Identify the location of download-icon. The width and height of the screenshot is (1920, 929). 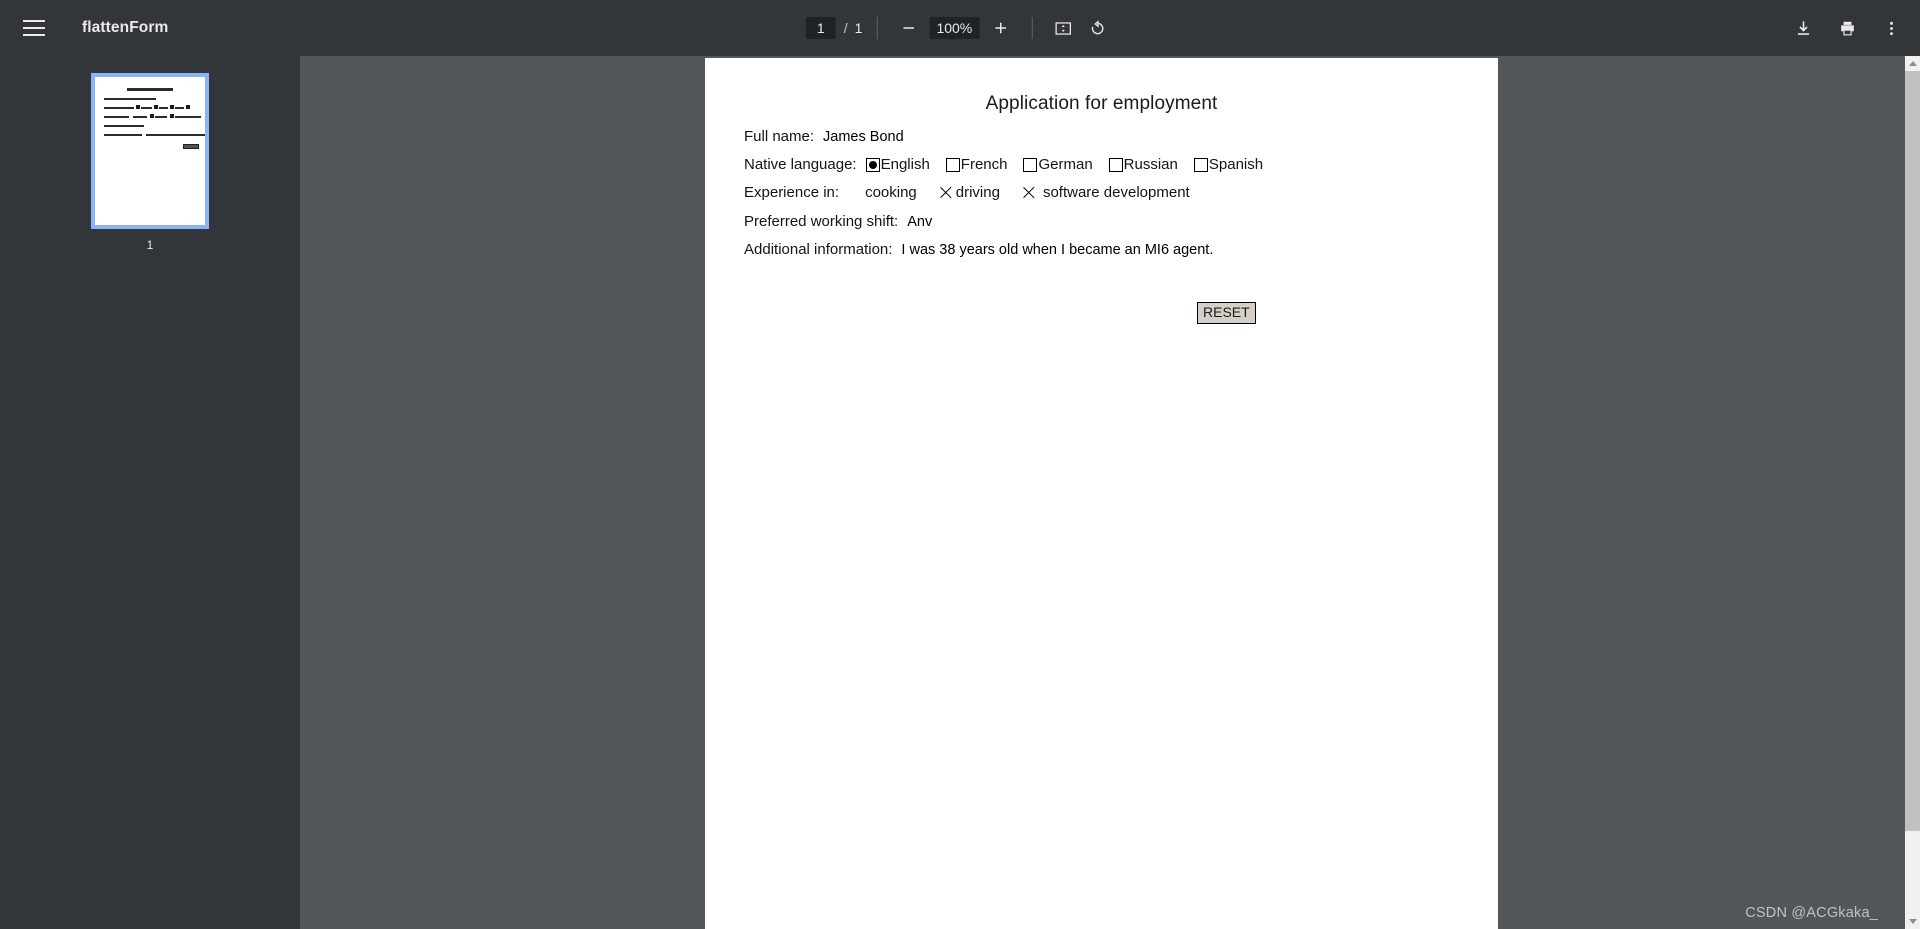
(1803, 27).